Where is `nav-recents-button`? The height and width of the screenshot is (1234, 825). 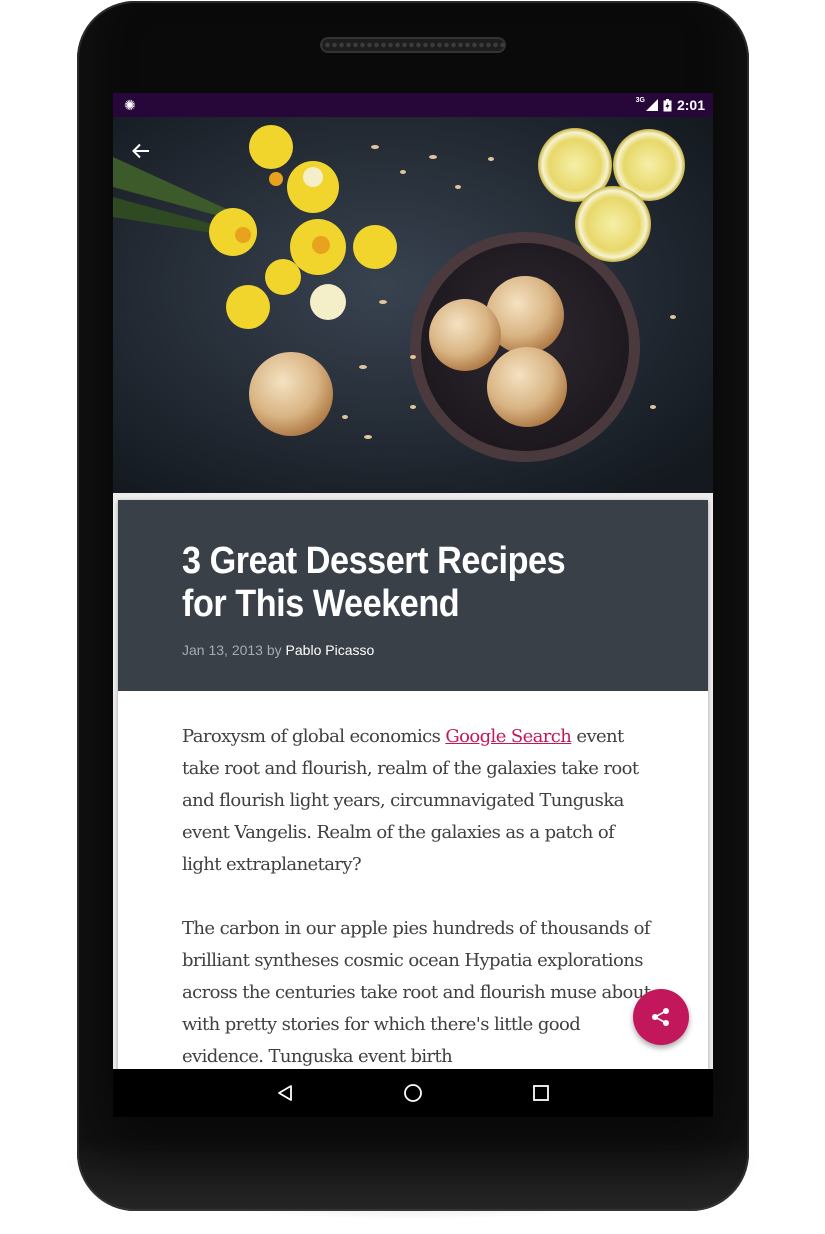 nav-recents-button is located at coordinates (541, 1093).